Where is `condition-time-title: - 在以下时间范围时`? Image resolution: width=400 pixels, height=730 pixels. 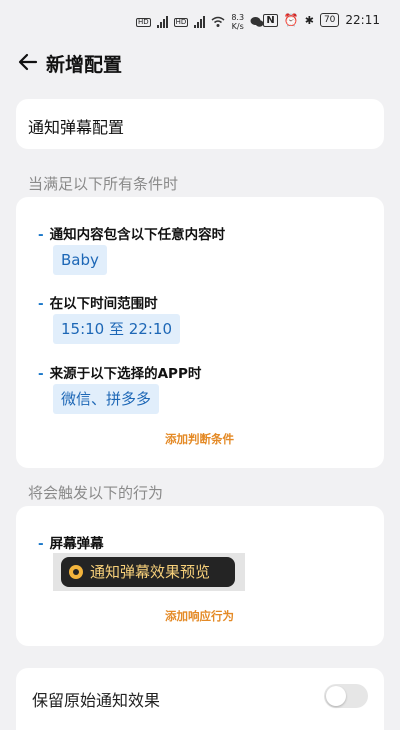 condition-time-title: - 在以下时间范围时 is located at coordinates (98, 302).